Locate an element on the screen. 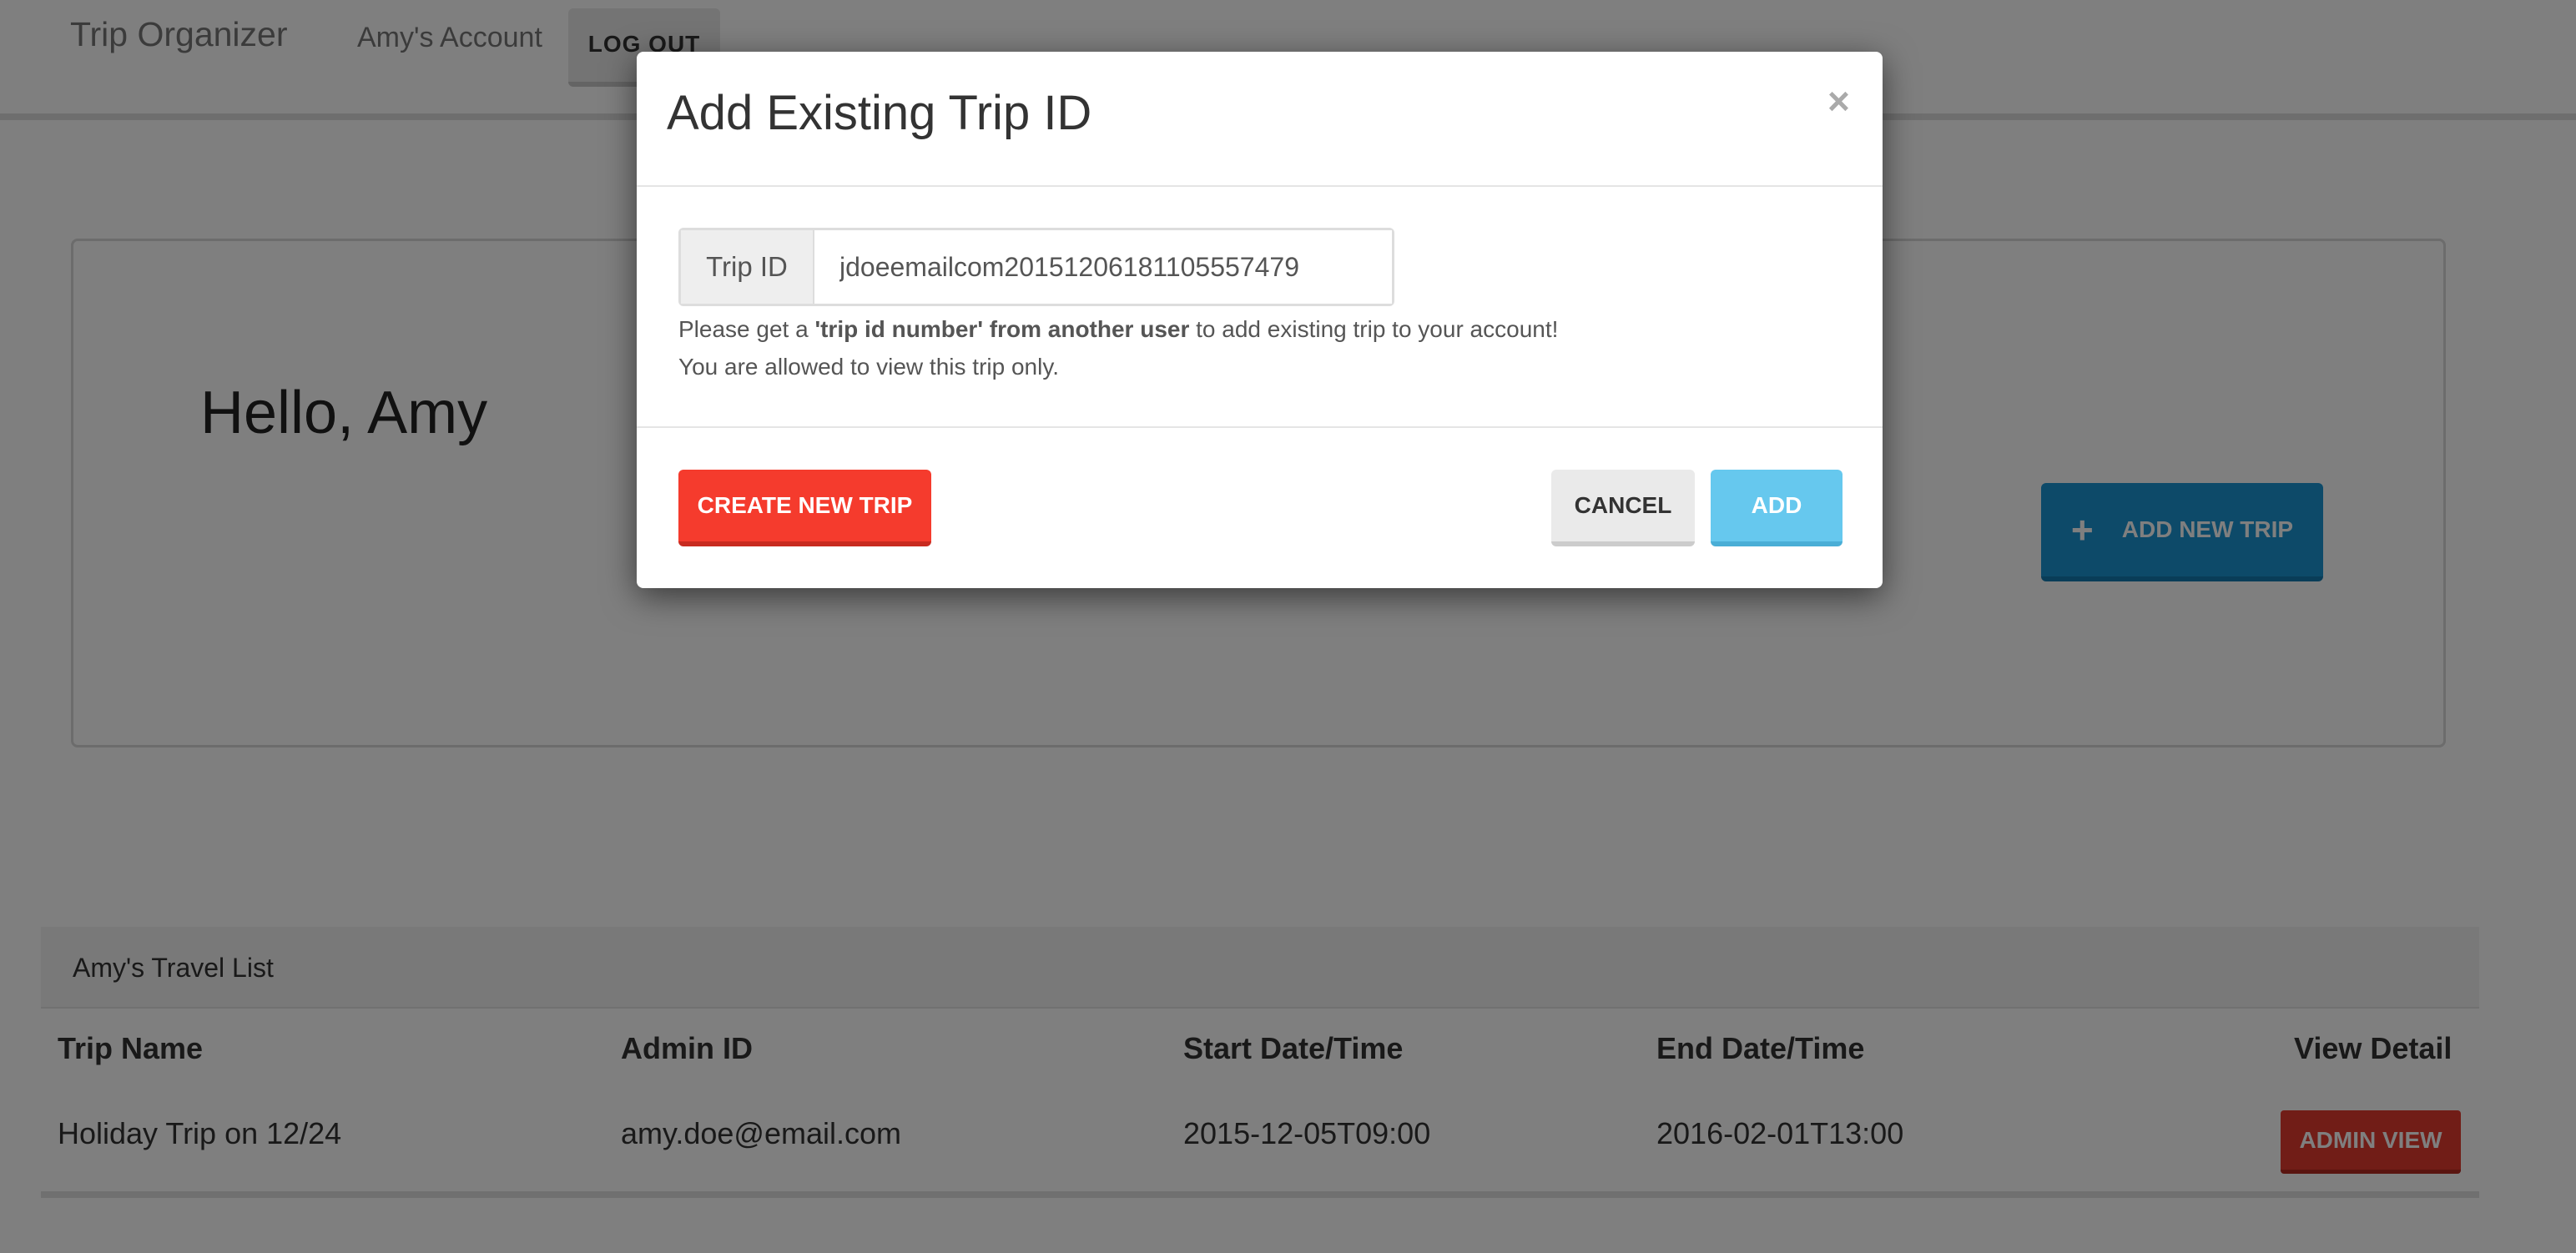 The height and width of the screenshot is (1253, 2576). help-text-suffix: to add existing trip to your account! is located at coordinates (1374, 329).